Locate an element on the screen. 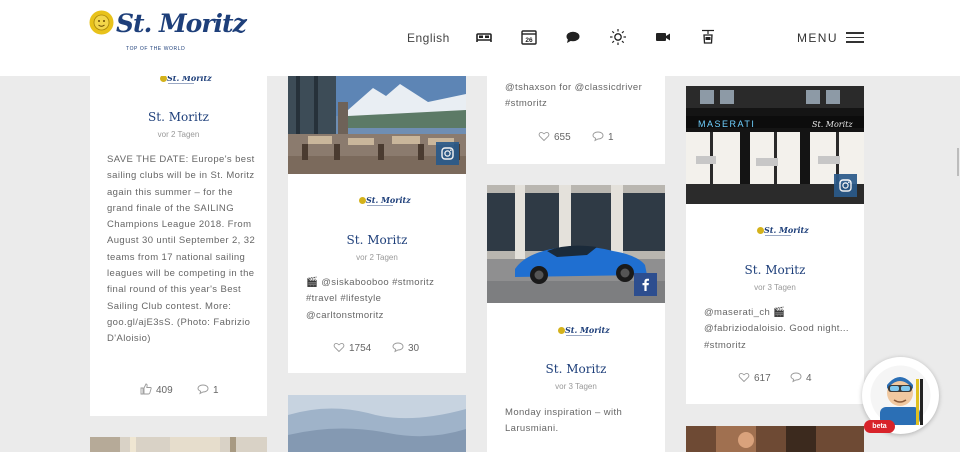 Image resolution: width=960 pixels, height=452 pixels. menu-label: MENU is located at coordinates (817, 38).